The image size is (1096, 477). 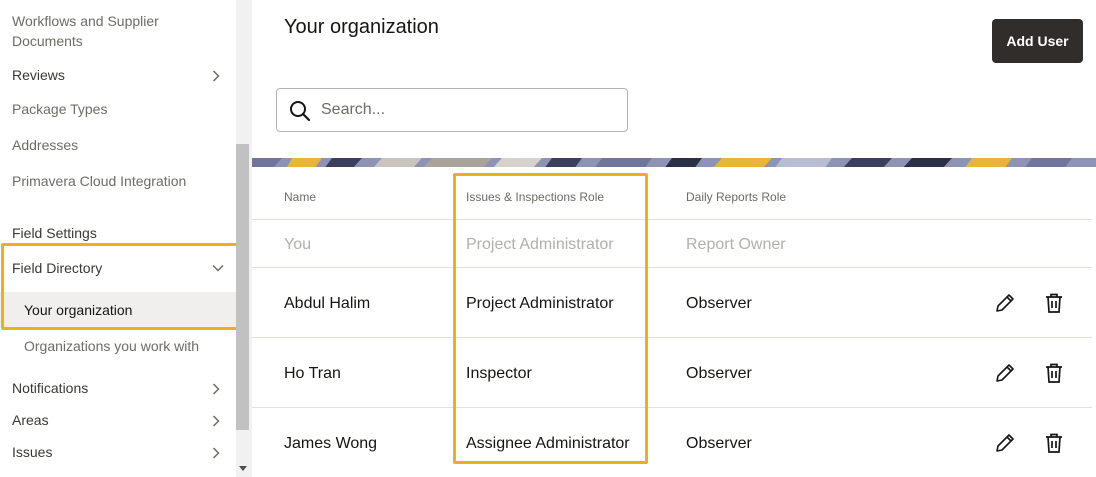 What do you see at coordinates (218, 268) in the screenshot?
I see `chevron-down-icon` at bounding box center [218, 268].